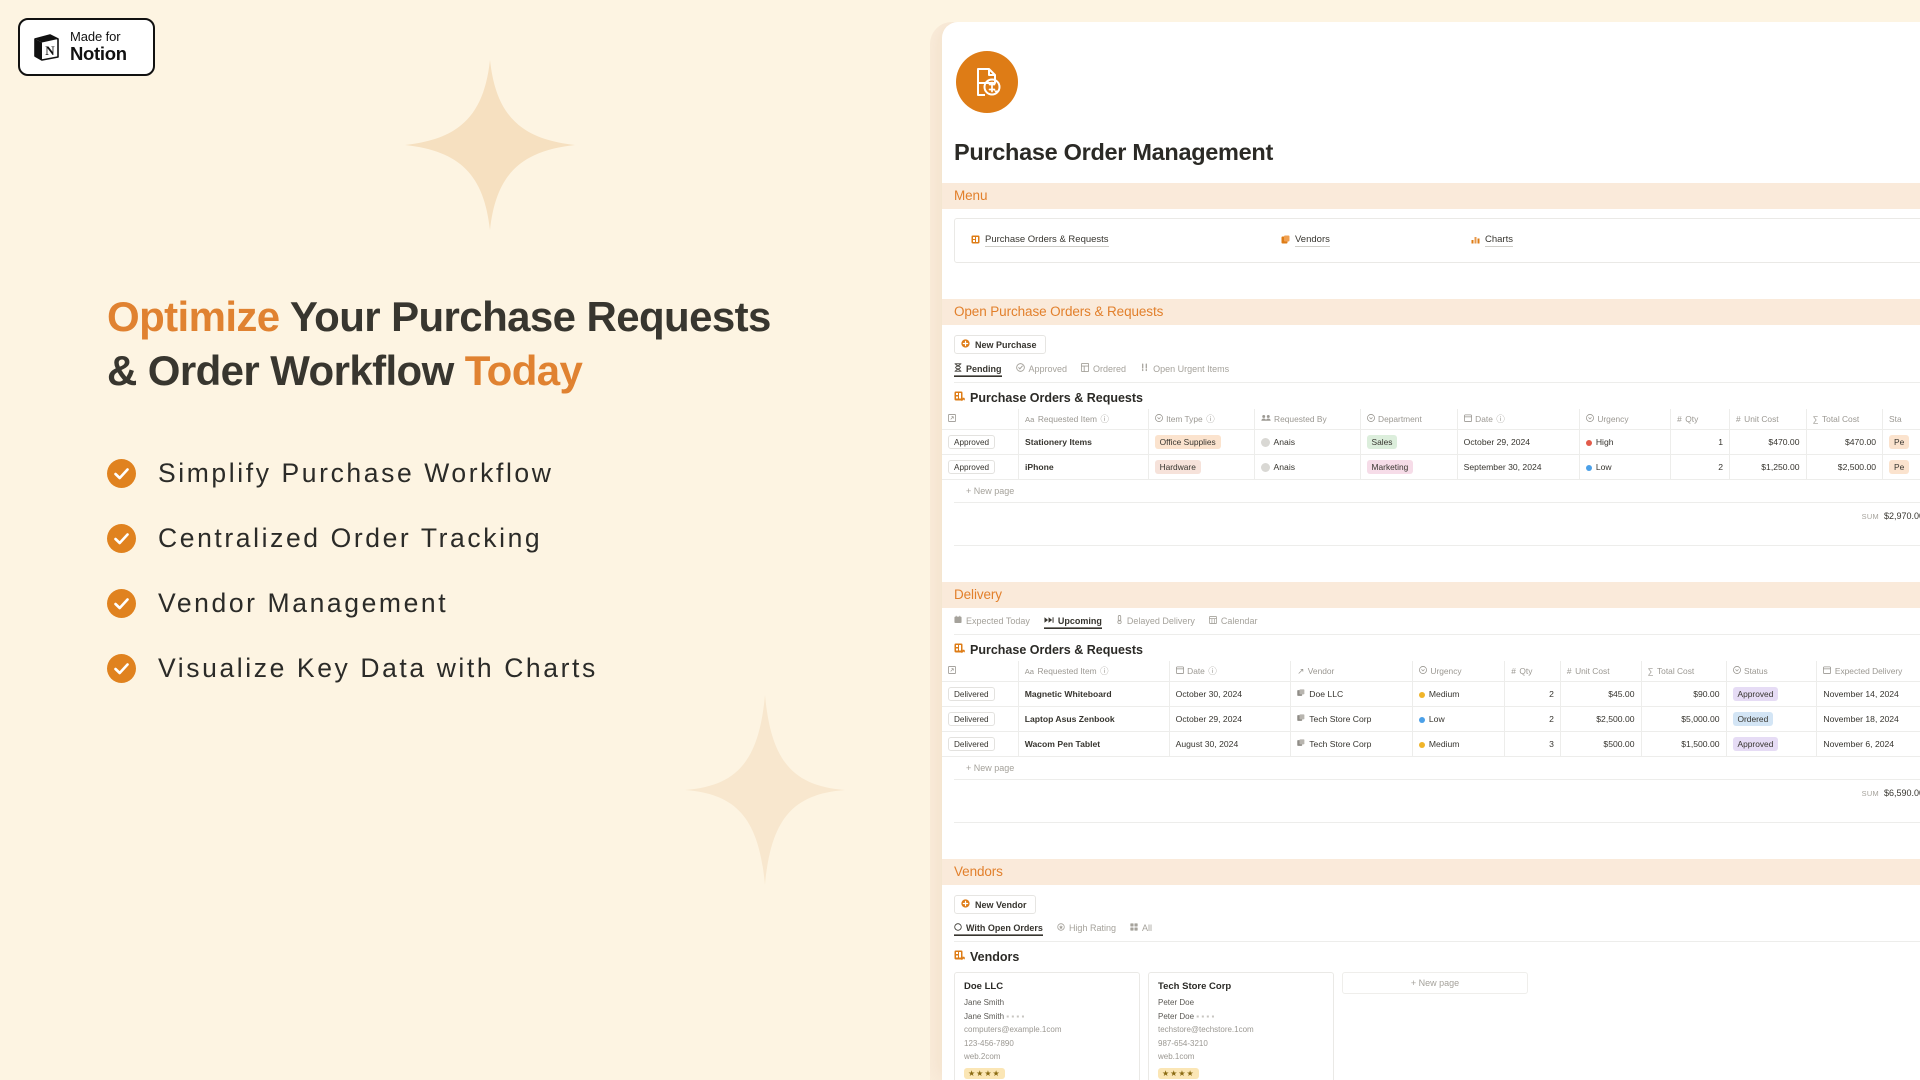 Image resolution: width=1920 pixels, height=1080 pixels. Describe the element at coordinates (1901, 419) in the screenshot. I see `col-status: Sta` at that location.